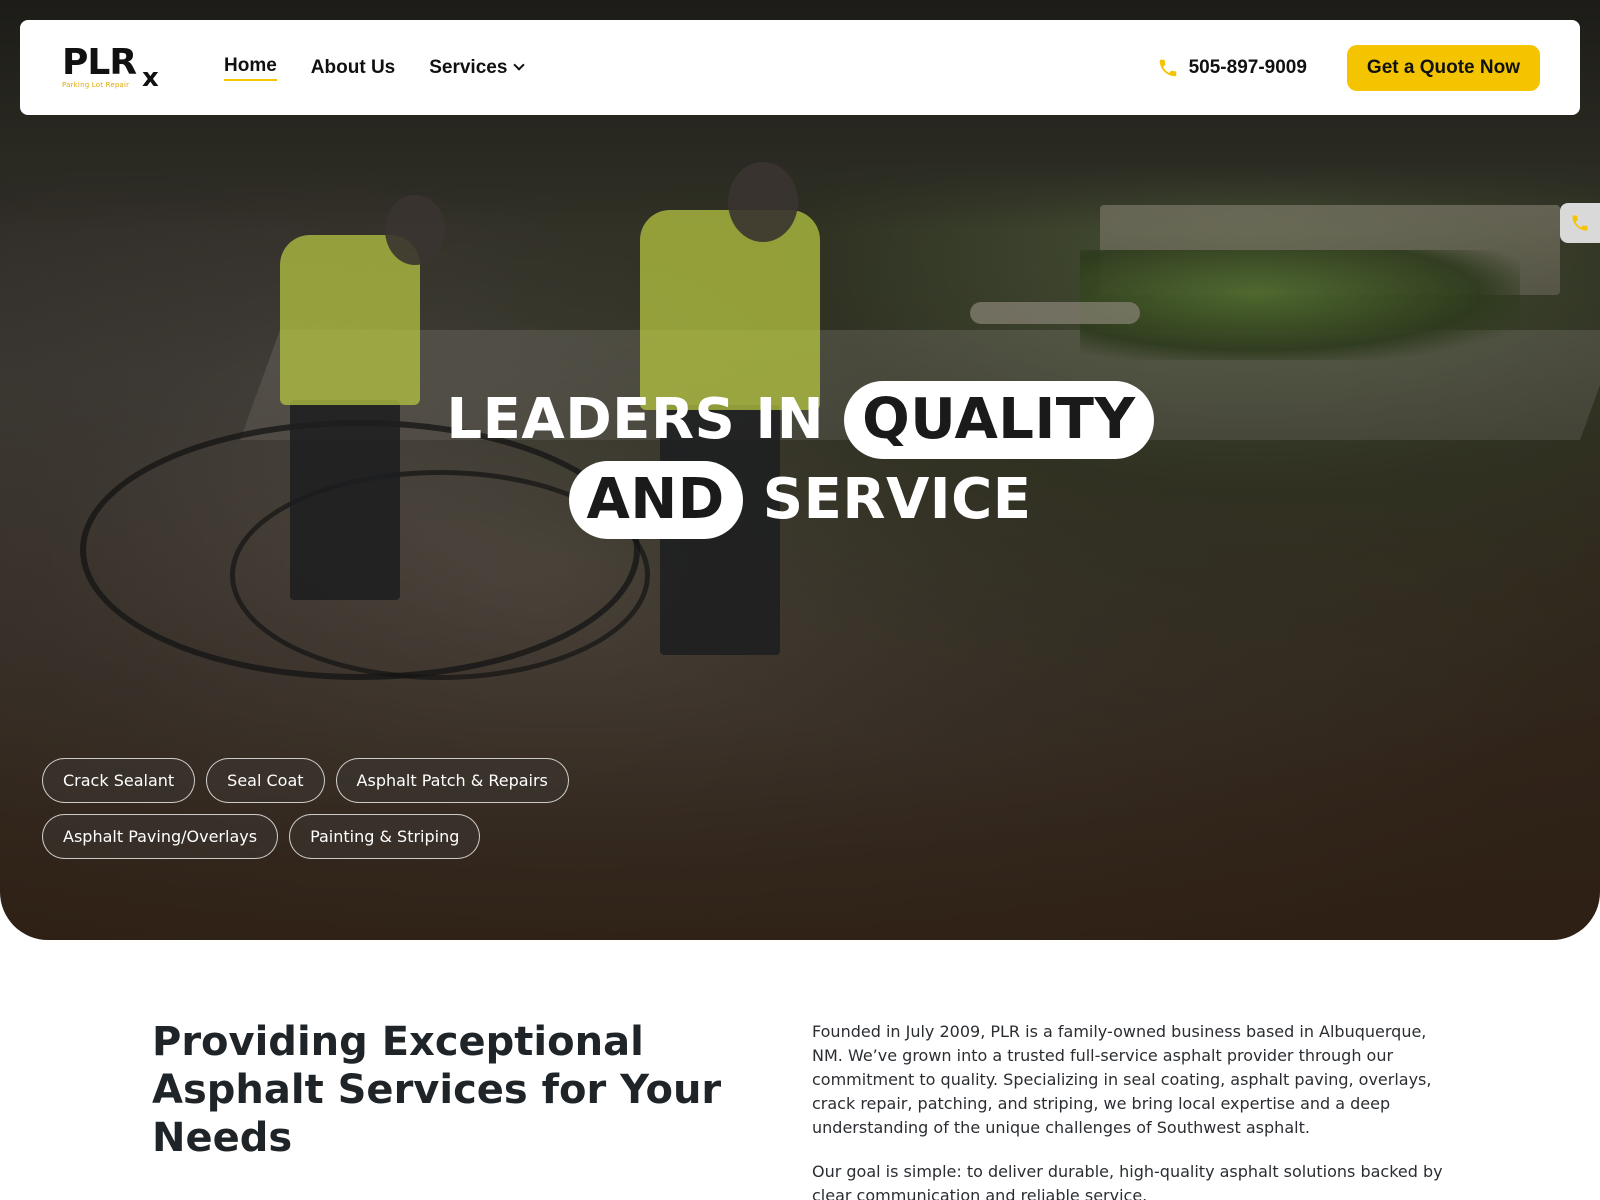  I want to click on chevron-down-icon, so click(519, 65).